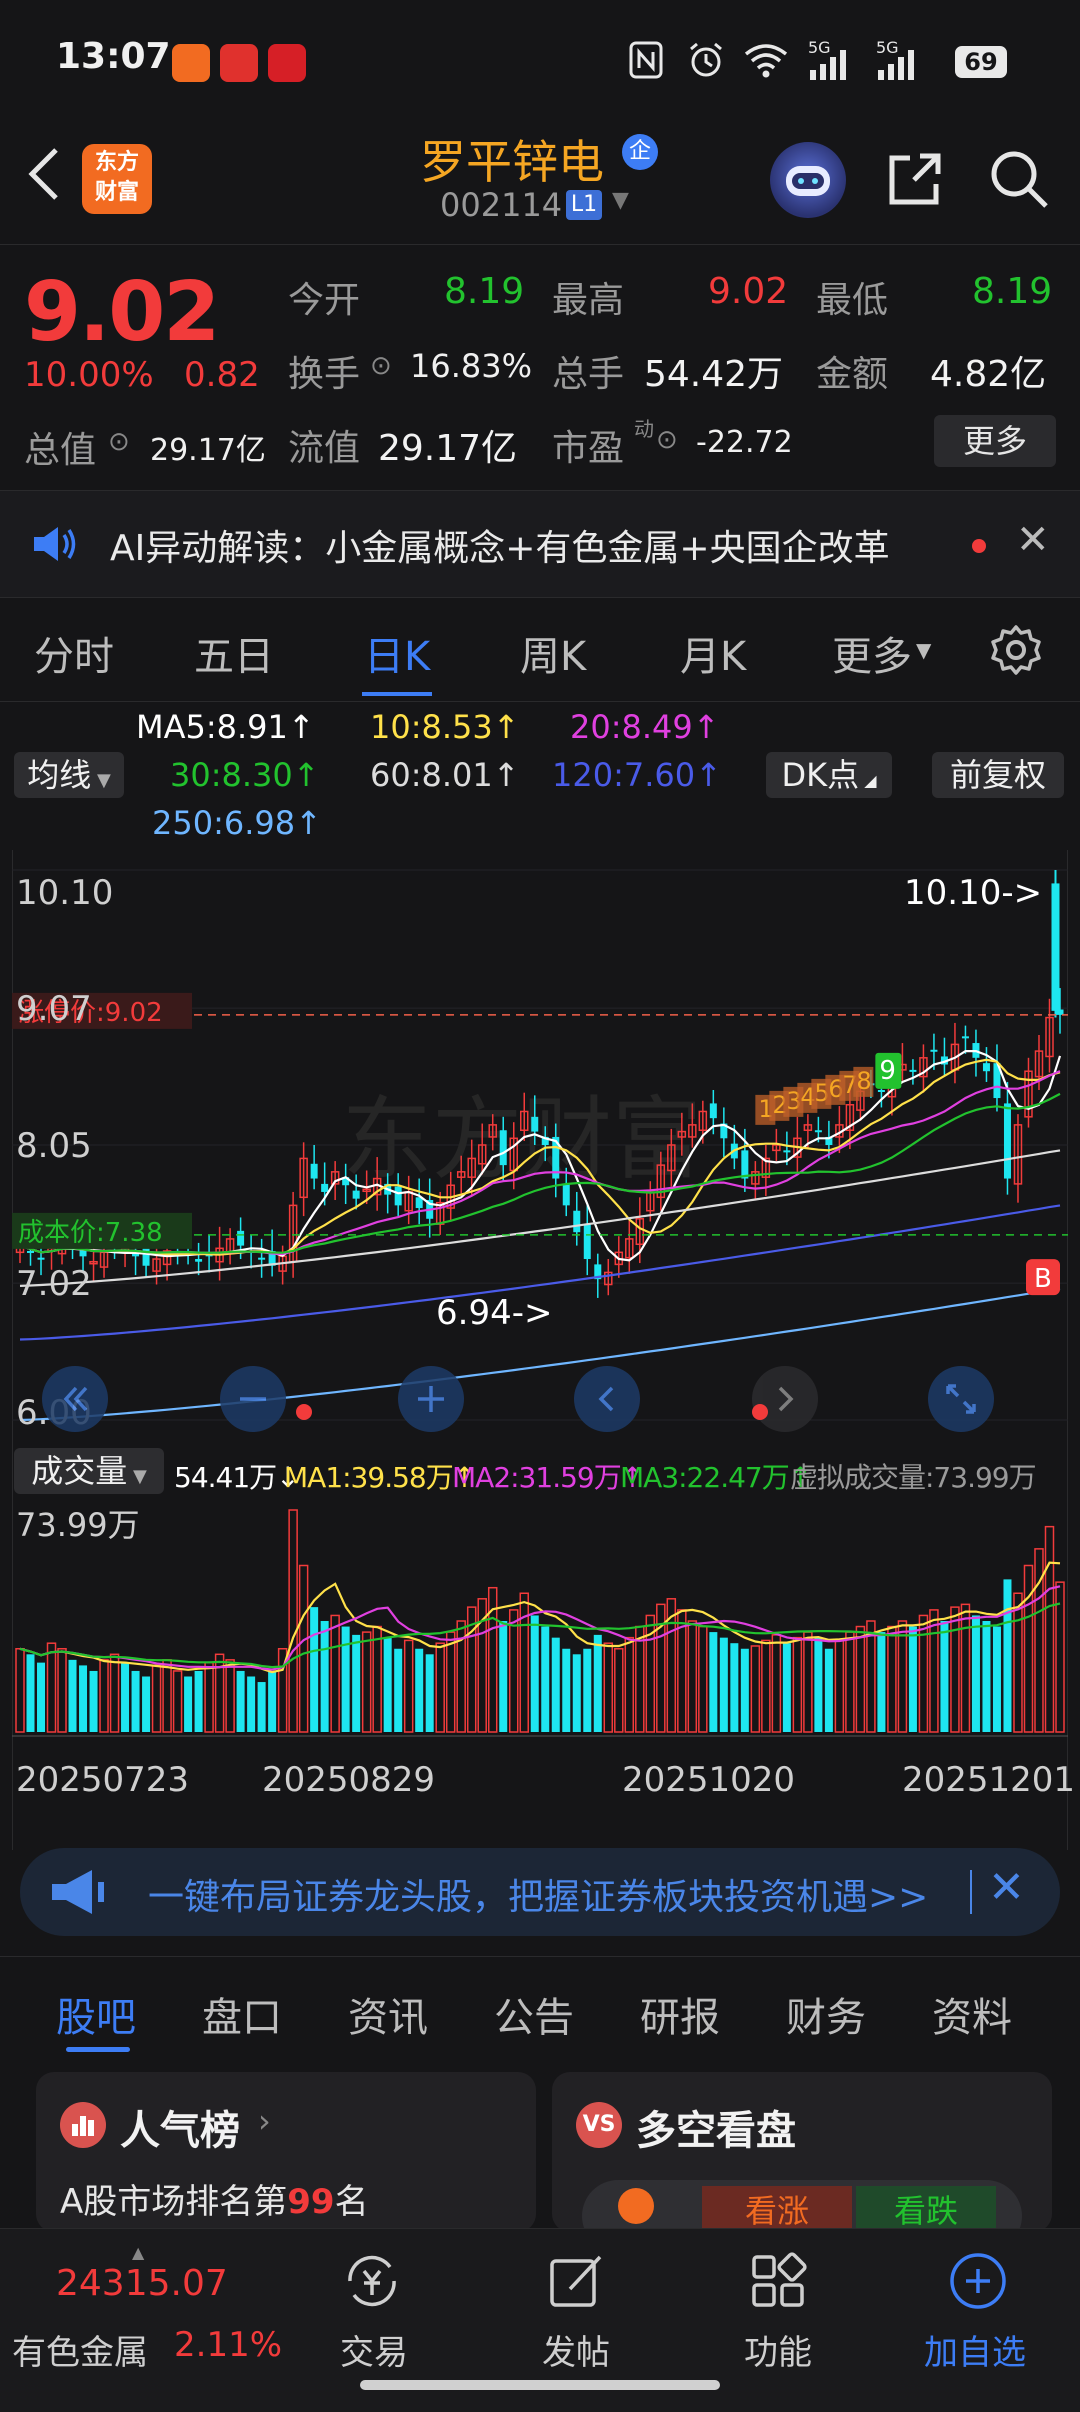 The image size is (1080, 2412). I want to click on sector-name: 有色金属, so click(80, 2349).